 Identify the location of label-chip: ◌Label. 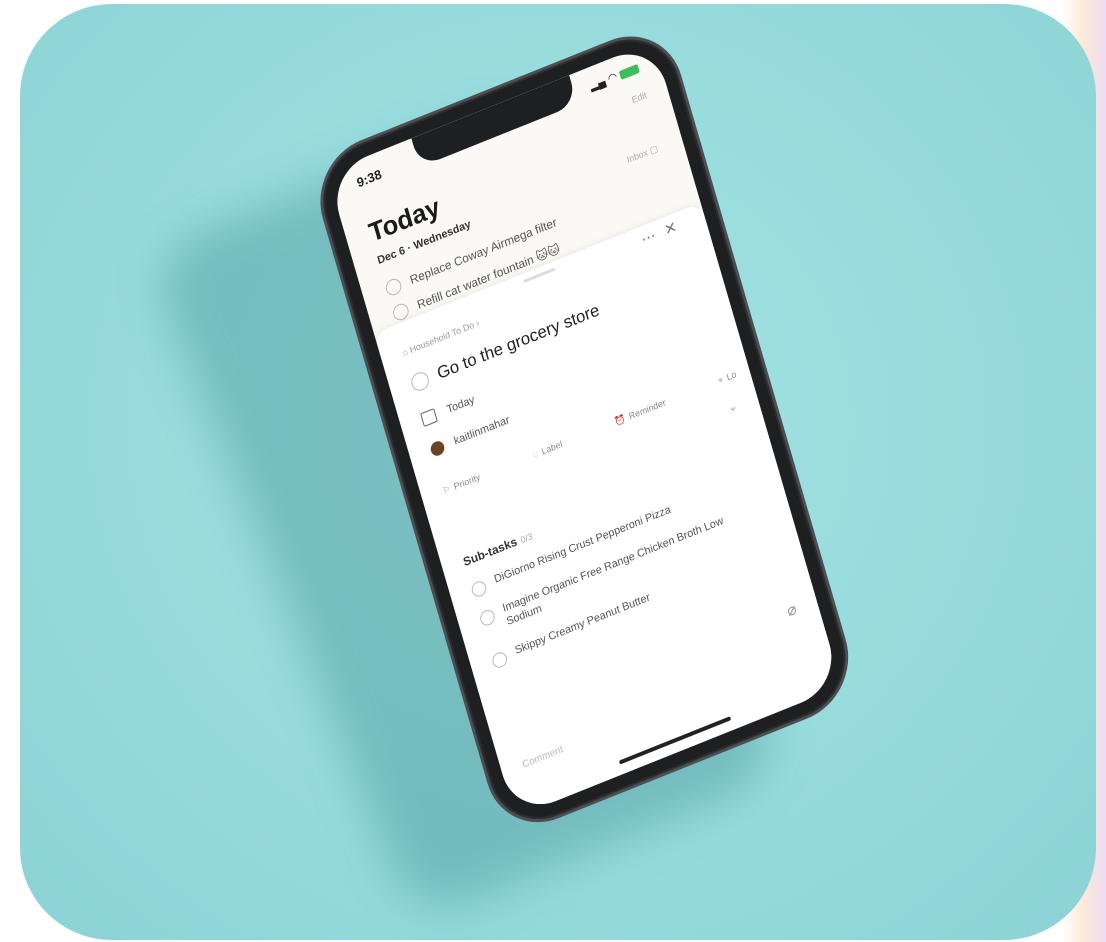
(548, 450).